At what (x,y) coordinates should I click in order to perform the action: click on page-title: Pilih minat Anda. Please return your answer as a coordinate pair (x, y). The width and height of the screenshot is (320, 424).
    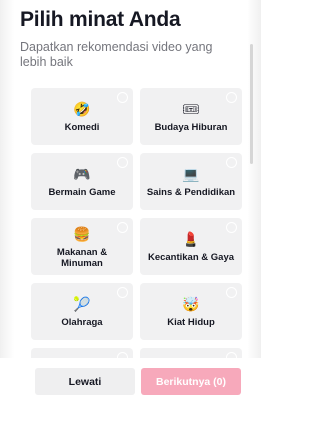
    Looking at the image, I should click on (100, 19).